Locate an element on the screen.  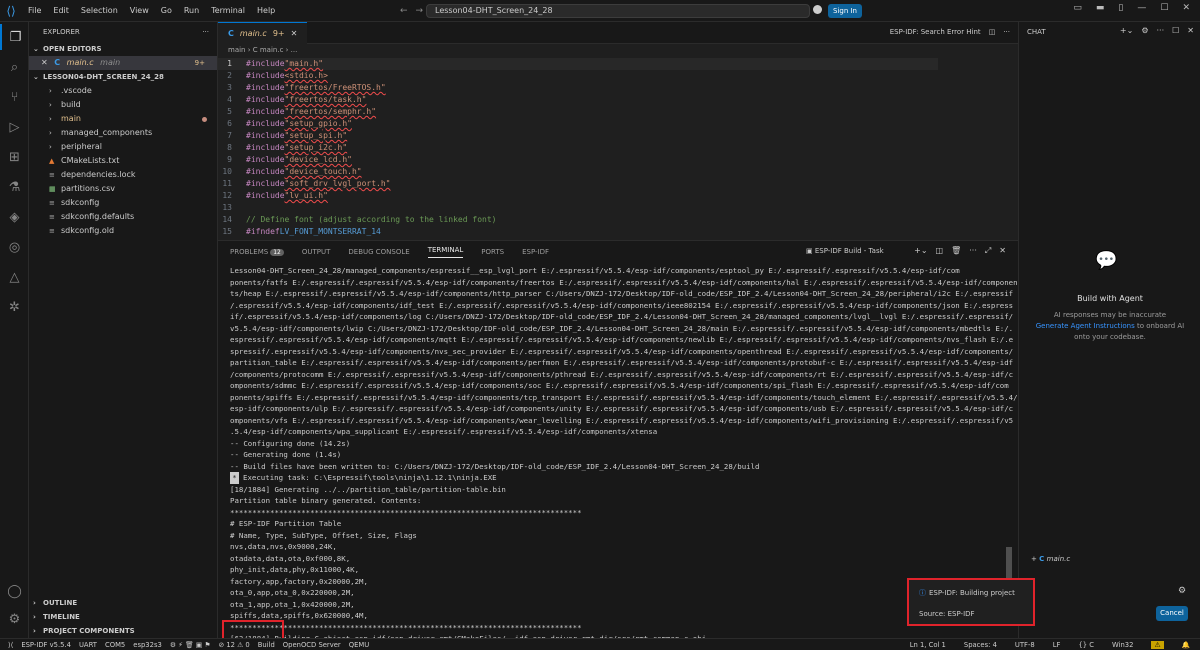
status-target: esp32s3 is located at coordinates (147, 645).